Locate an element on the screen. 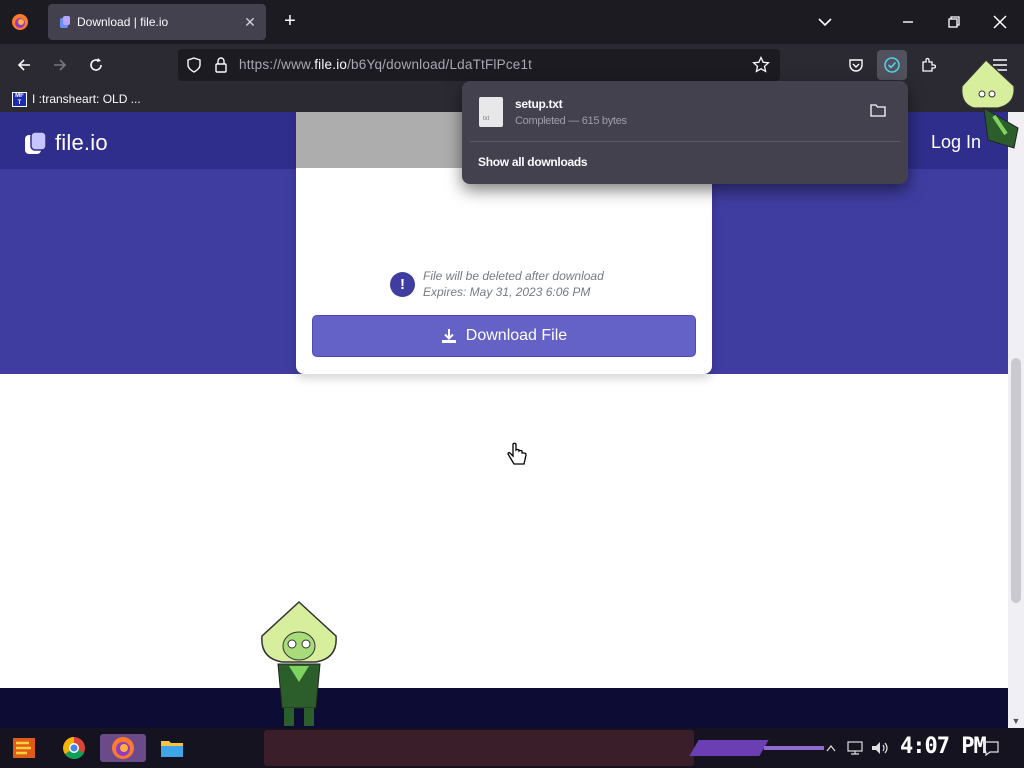 This screenshot has width=1024, height=768. show-all-downloads-button: Show all downloads is located at coordinates (533, 162).